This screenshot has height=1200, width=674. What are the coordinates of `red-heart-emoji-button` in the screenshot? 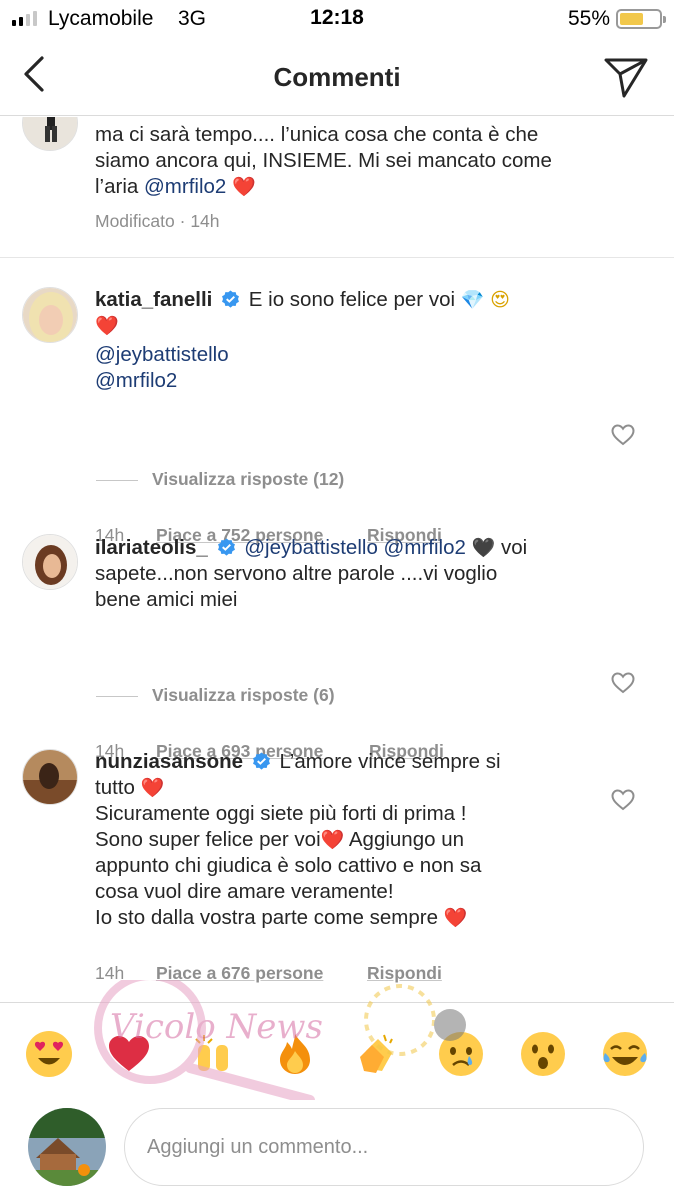 It's located at (129, 1054).